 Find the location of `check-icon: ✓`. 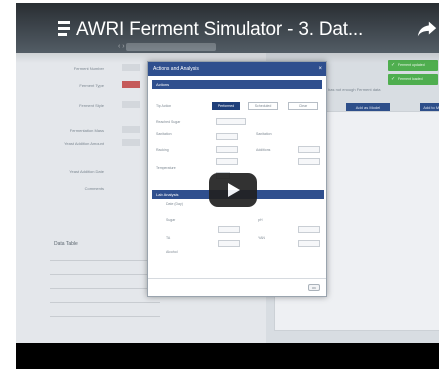

check-icon: ✓ is located at coordinates (393, 79).